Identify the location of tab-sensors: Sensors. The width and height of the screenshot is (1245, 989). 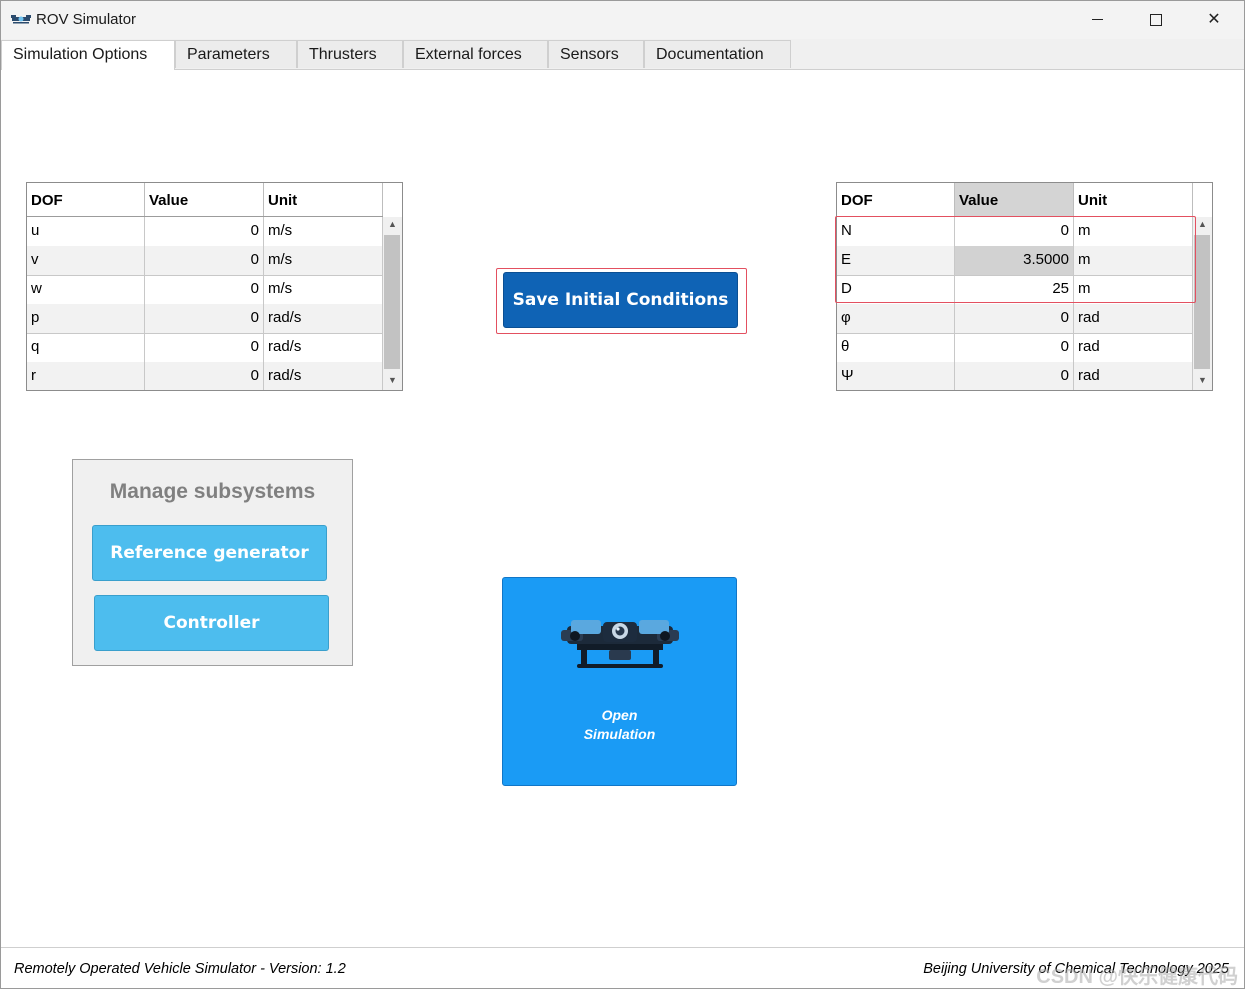
(596, 54).